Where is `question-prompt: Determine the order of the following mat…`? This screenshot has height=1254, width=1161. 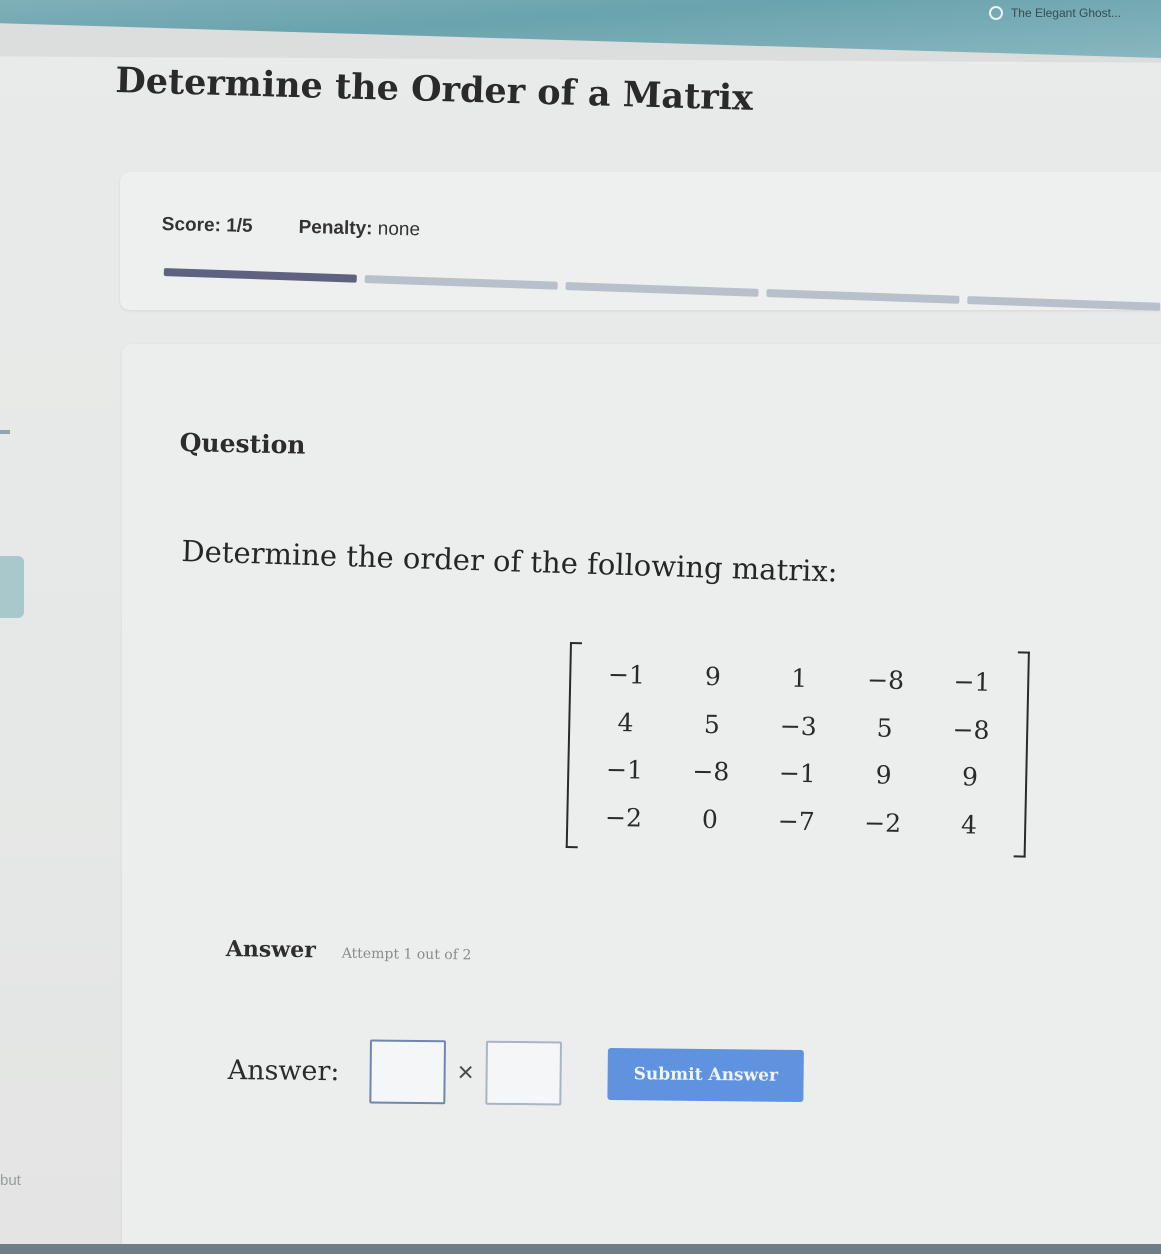 question-prompt: Determine the order of the following mat… is located at coordinates (509, 561).